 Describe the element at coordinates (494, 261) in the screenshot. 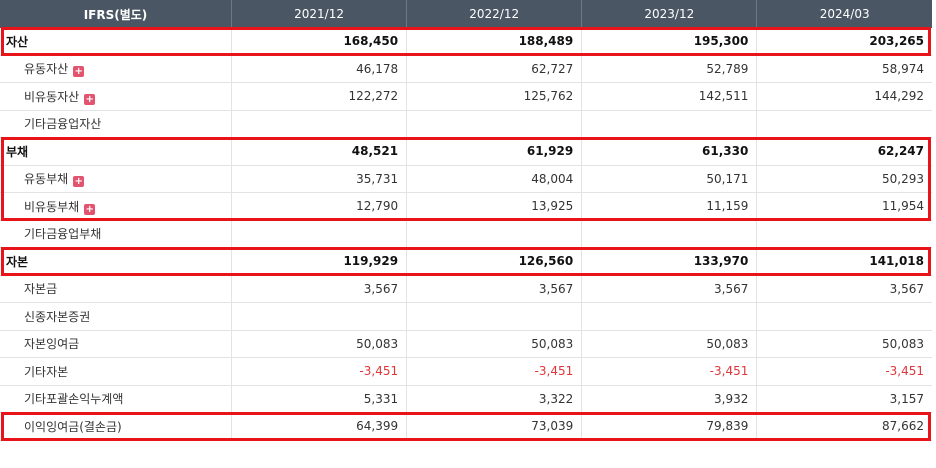

I see `value-cell: 126,560` at that location.